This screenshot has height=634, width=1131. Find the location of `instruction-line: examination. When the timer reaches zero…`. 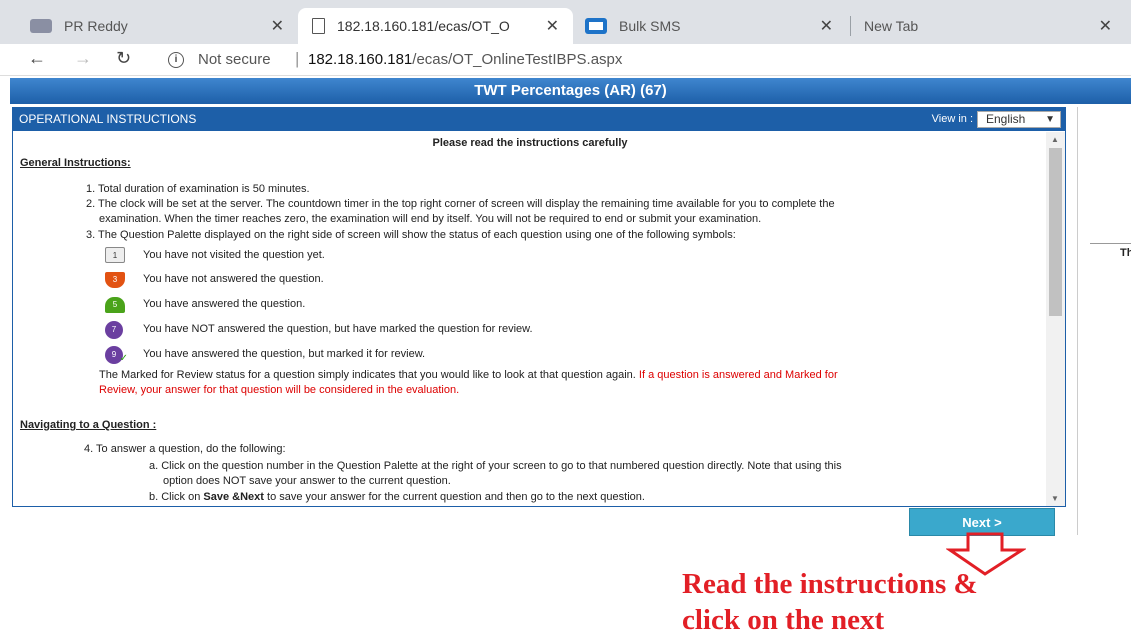

instruction-line: examination. When the timer reaches zero… is located at coordinates (430, 219).